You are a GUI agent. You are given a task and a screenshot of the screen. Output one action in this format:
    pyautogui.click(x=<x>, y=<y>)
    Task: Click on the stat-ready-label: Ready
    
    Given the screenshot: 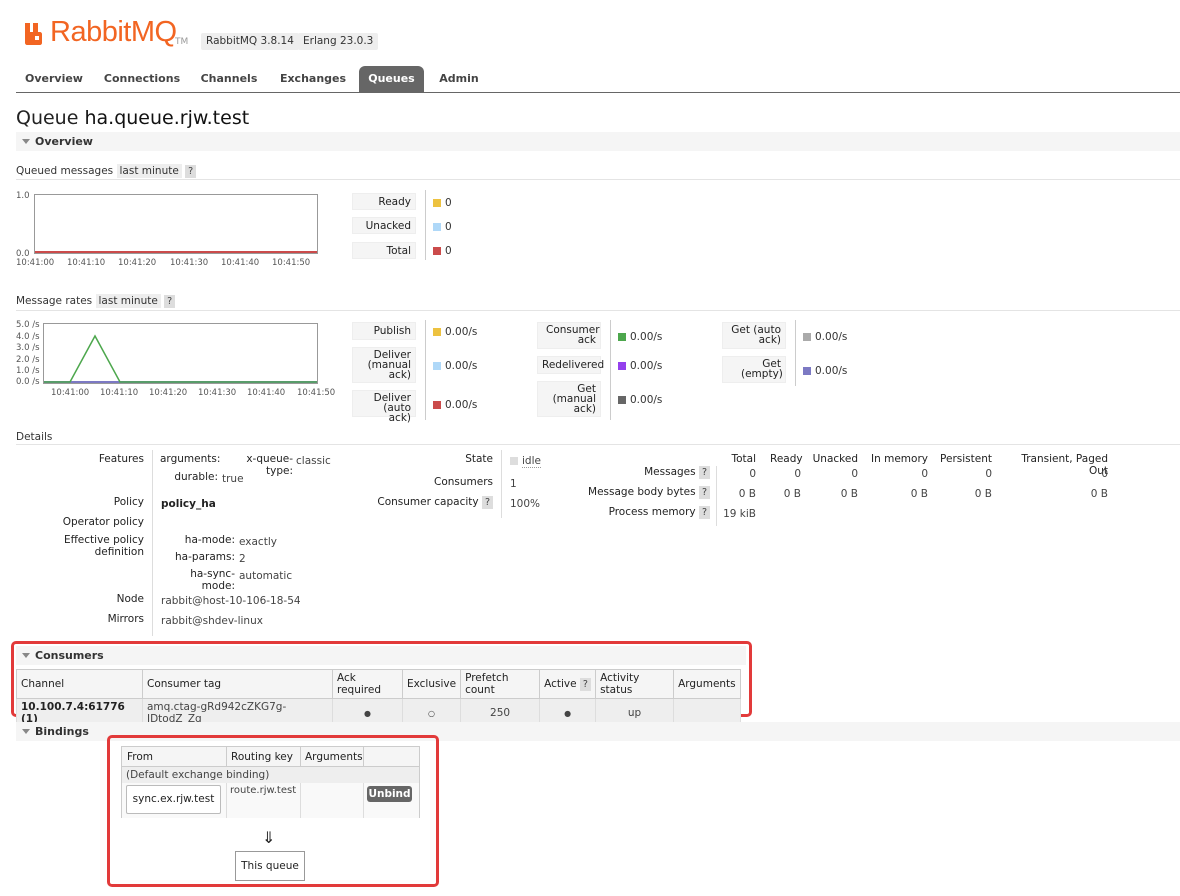 What is the action you would take?
    pyautogui.click(x=384, y=201)
    